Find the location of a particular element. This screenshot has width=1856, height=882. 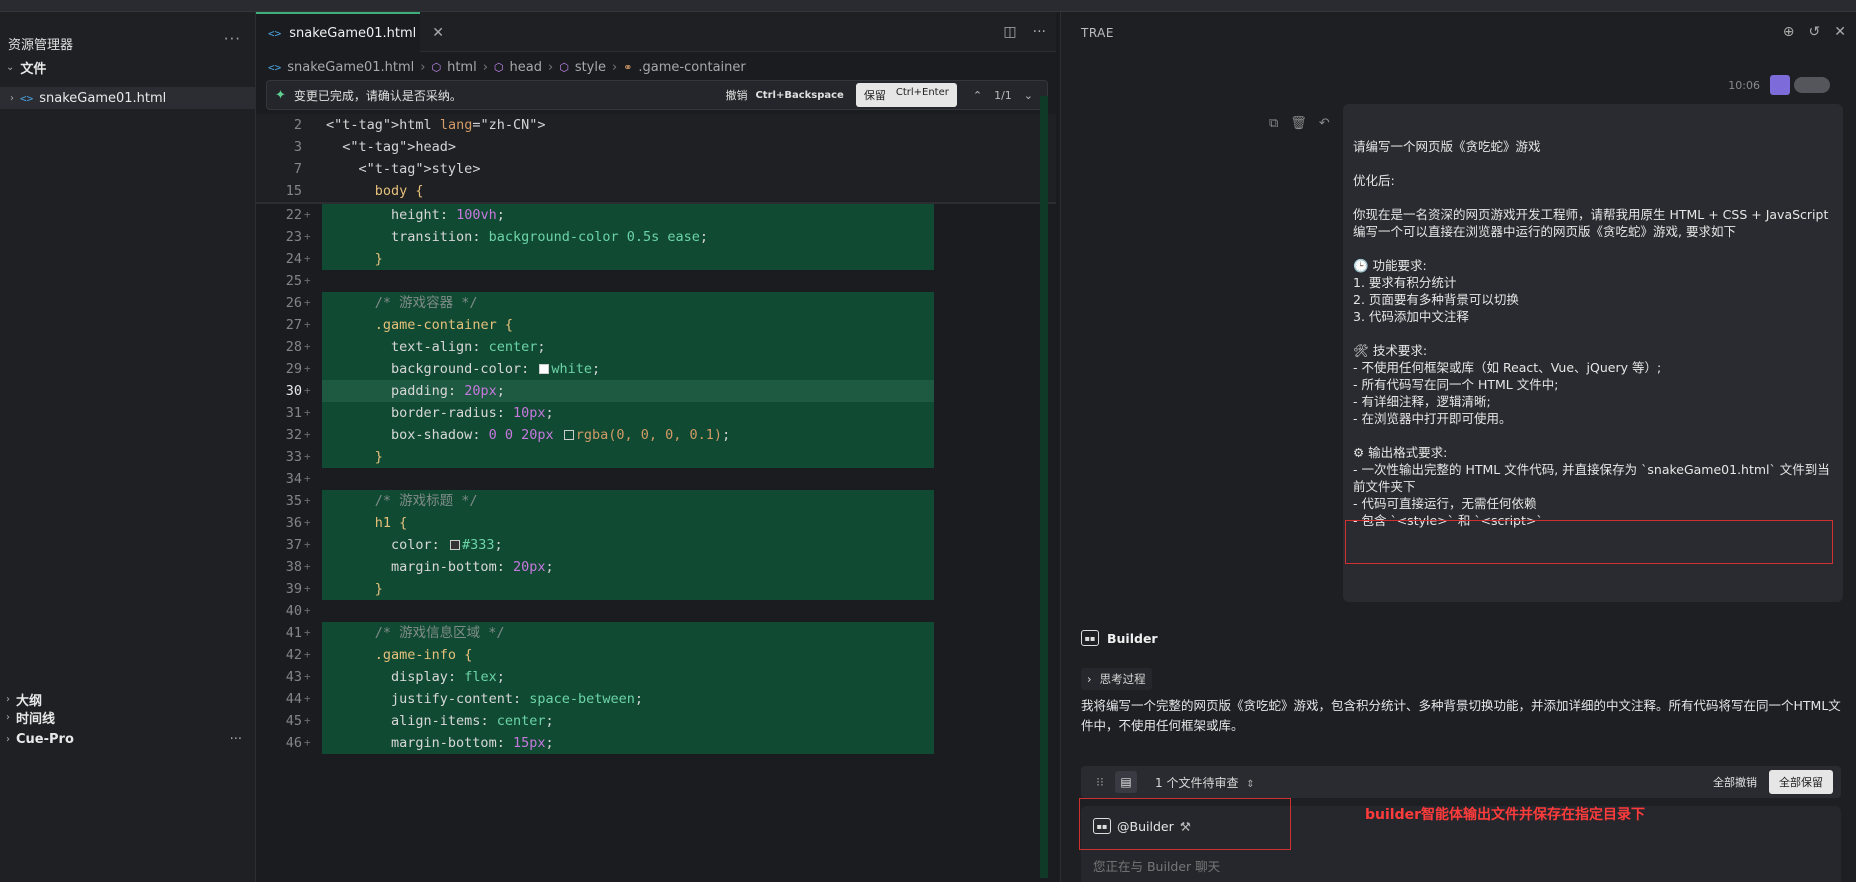

file-icon: ▤ is located at coordinates (1126, 782).